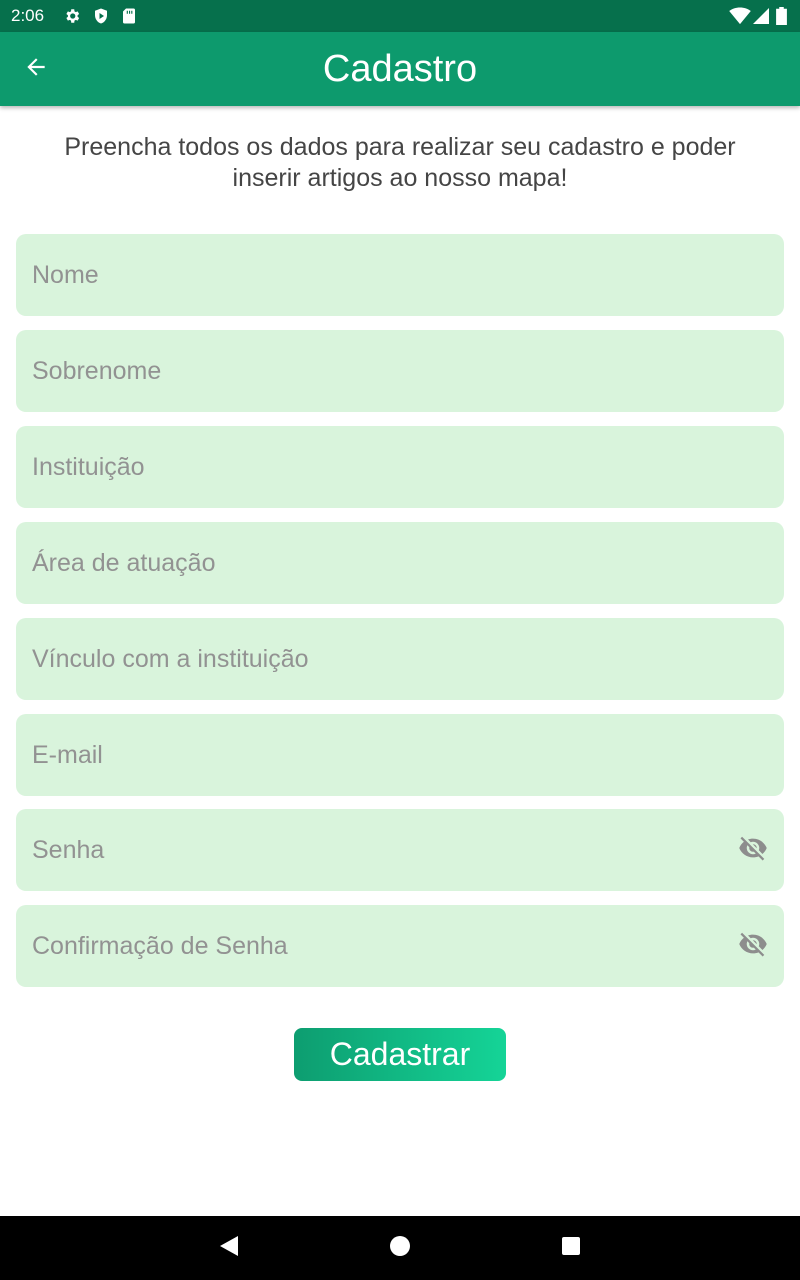 Image resolution: width=800 pixels, height=1280 pixels. I want to click on recents-square-icon, so click(571, 1248).